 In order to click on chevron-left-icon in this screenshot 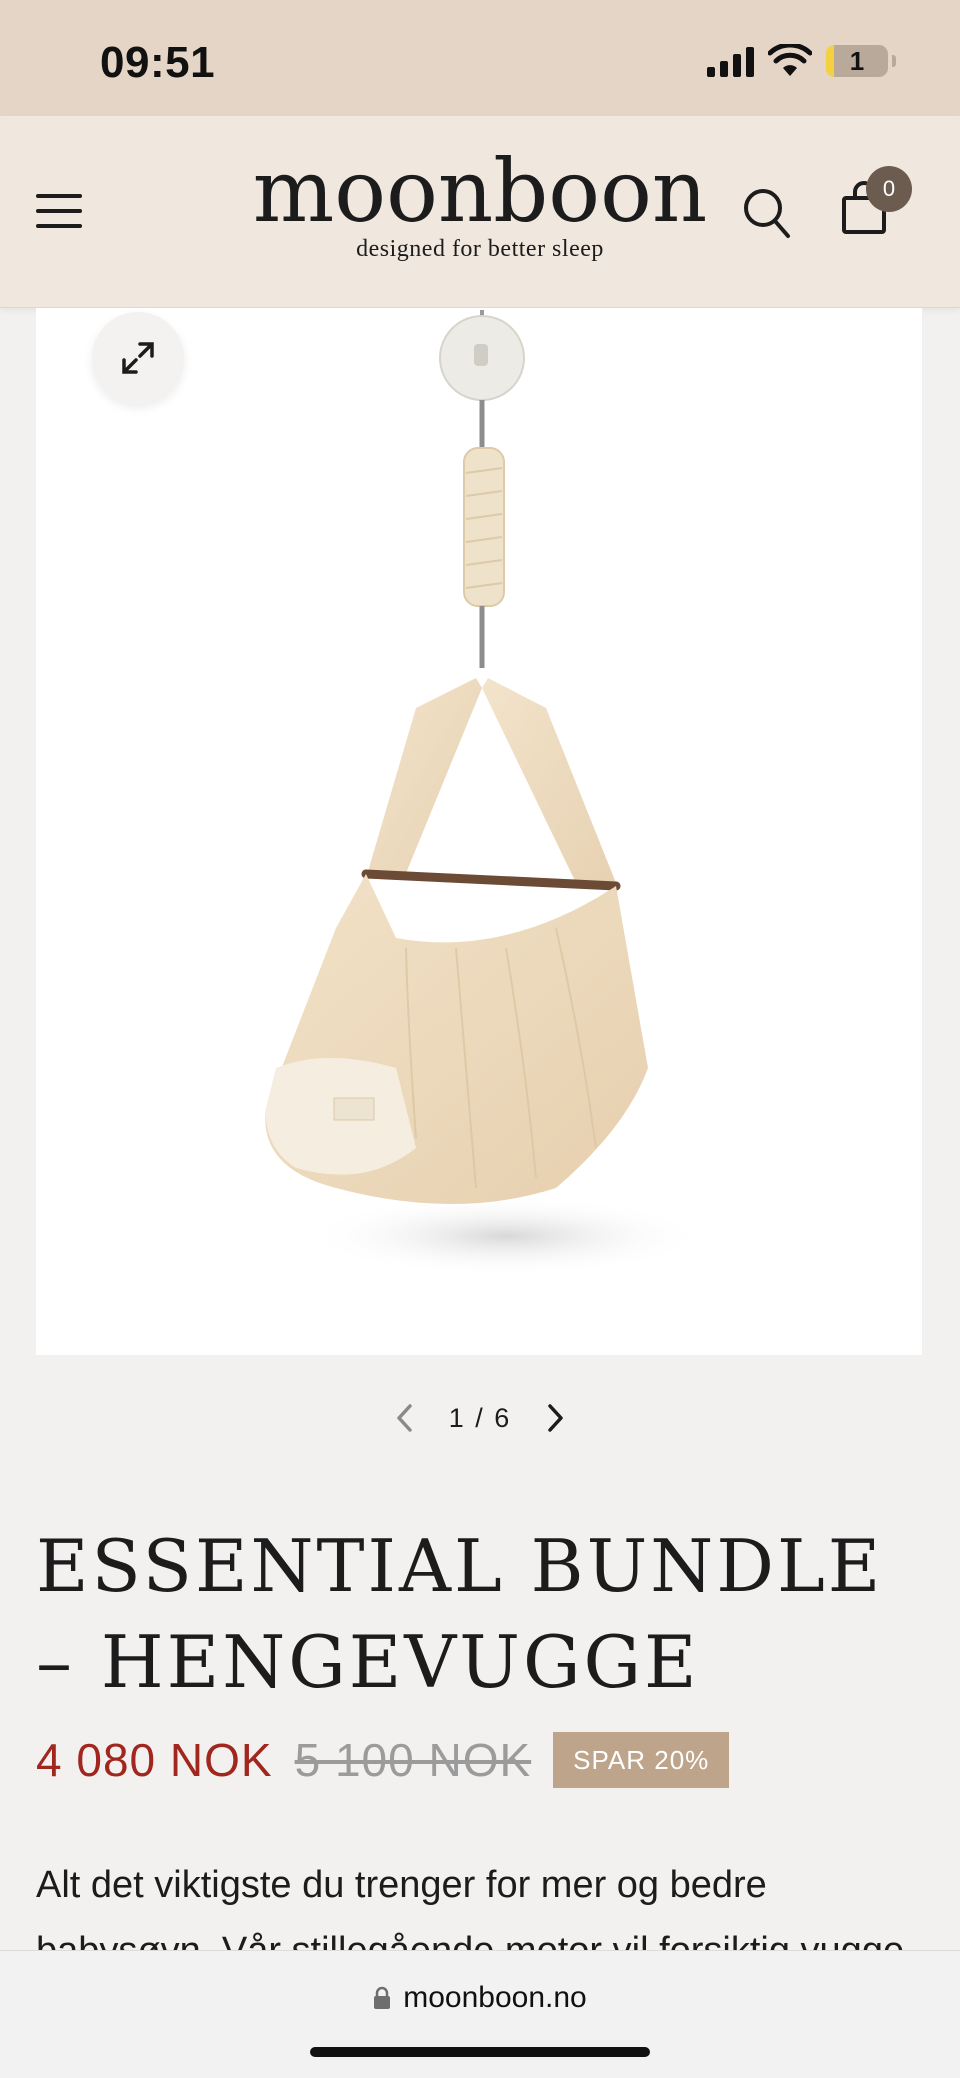, I will do `click(404, 1418)`.